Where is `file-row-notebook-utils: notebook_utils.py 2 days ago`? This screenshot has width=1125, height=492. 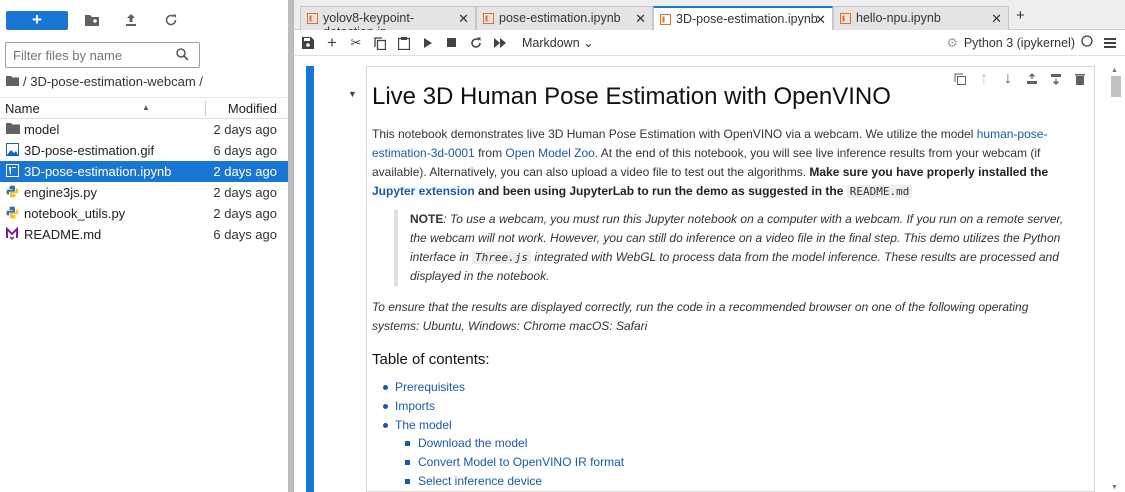
file-row-notebook-utils: notebook_utils.py 2 days ago is located at coordinates (144, 213).